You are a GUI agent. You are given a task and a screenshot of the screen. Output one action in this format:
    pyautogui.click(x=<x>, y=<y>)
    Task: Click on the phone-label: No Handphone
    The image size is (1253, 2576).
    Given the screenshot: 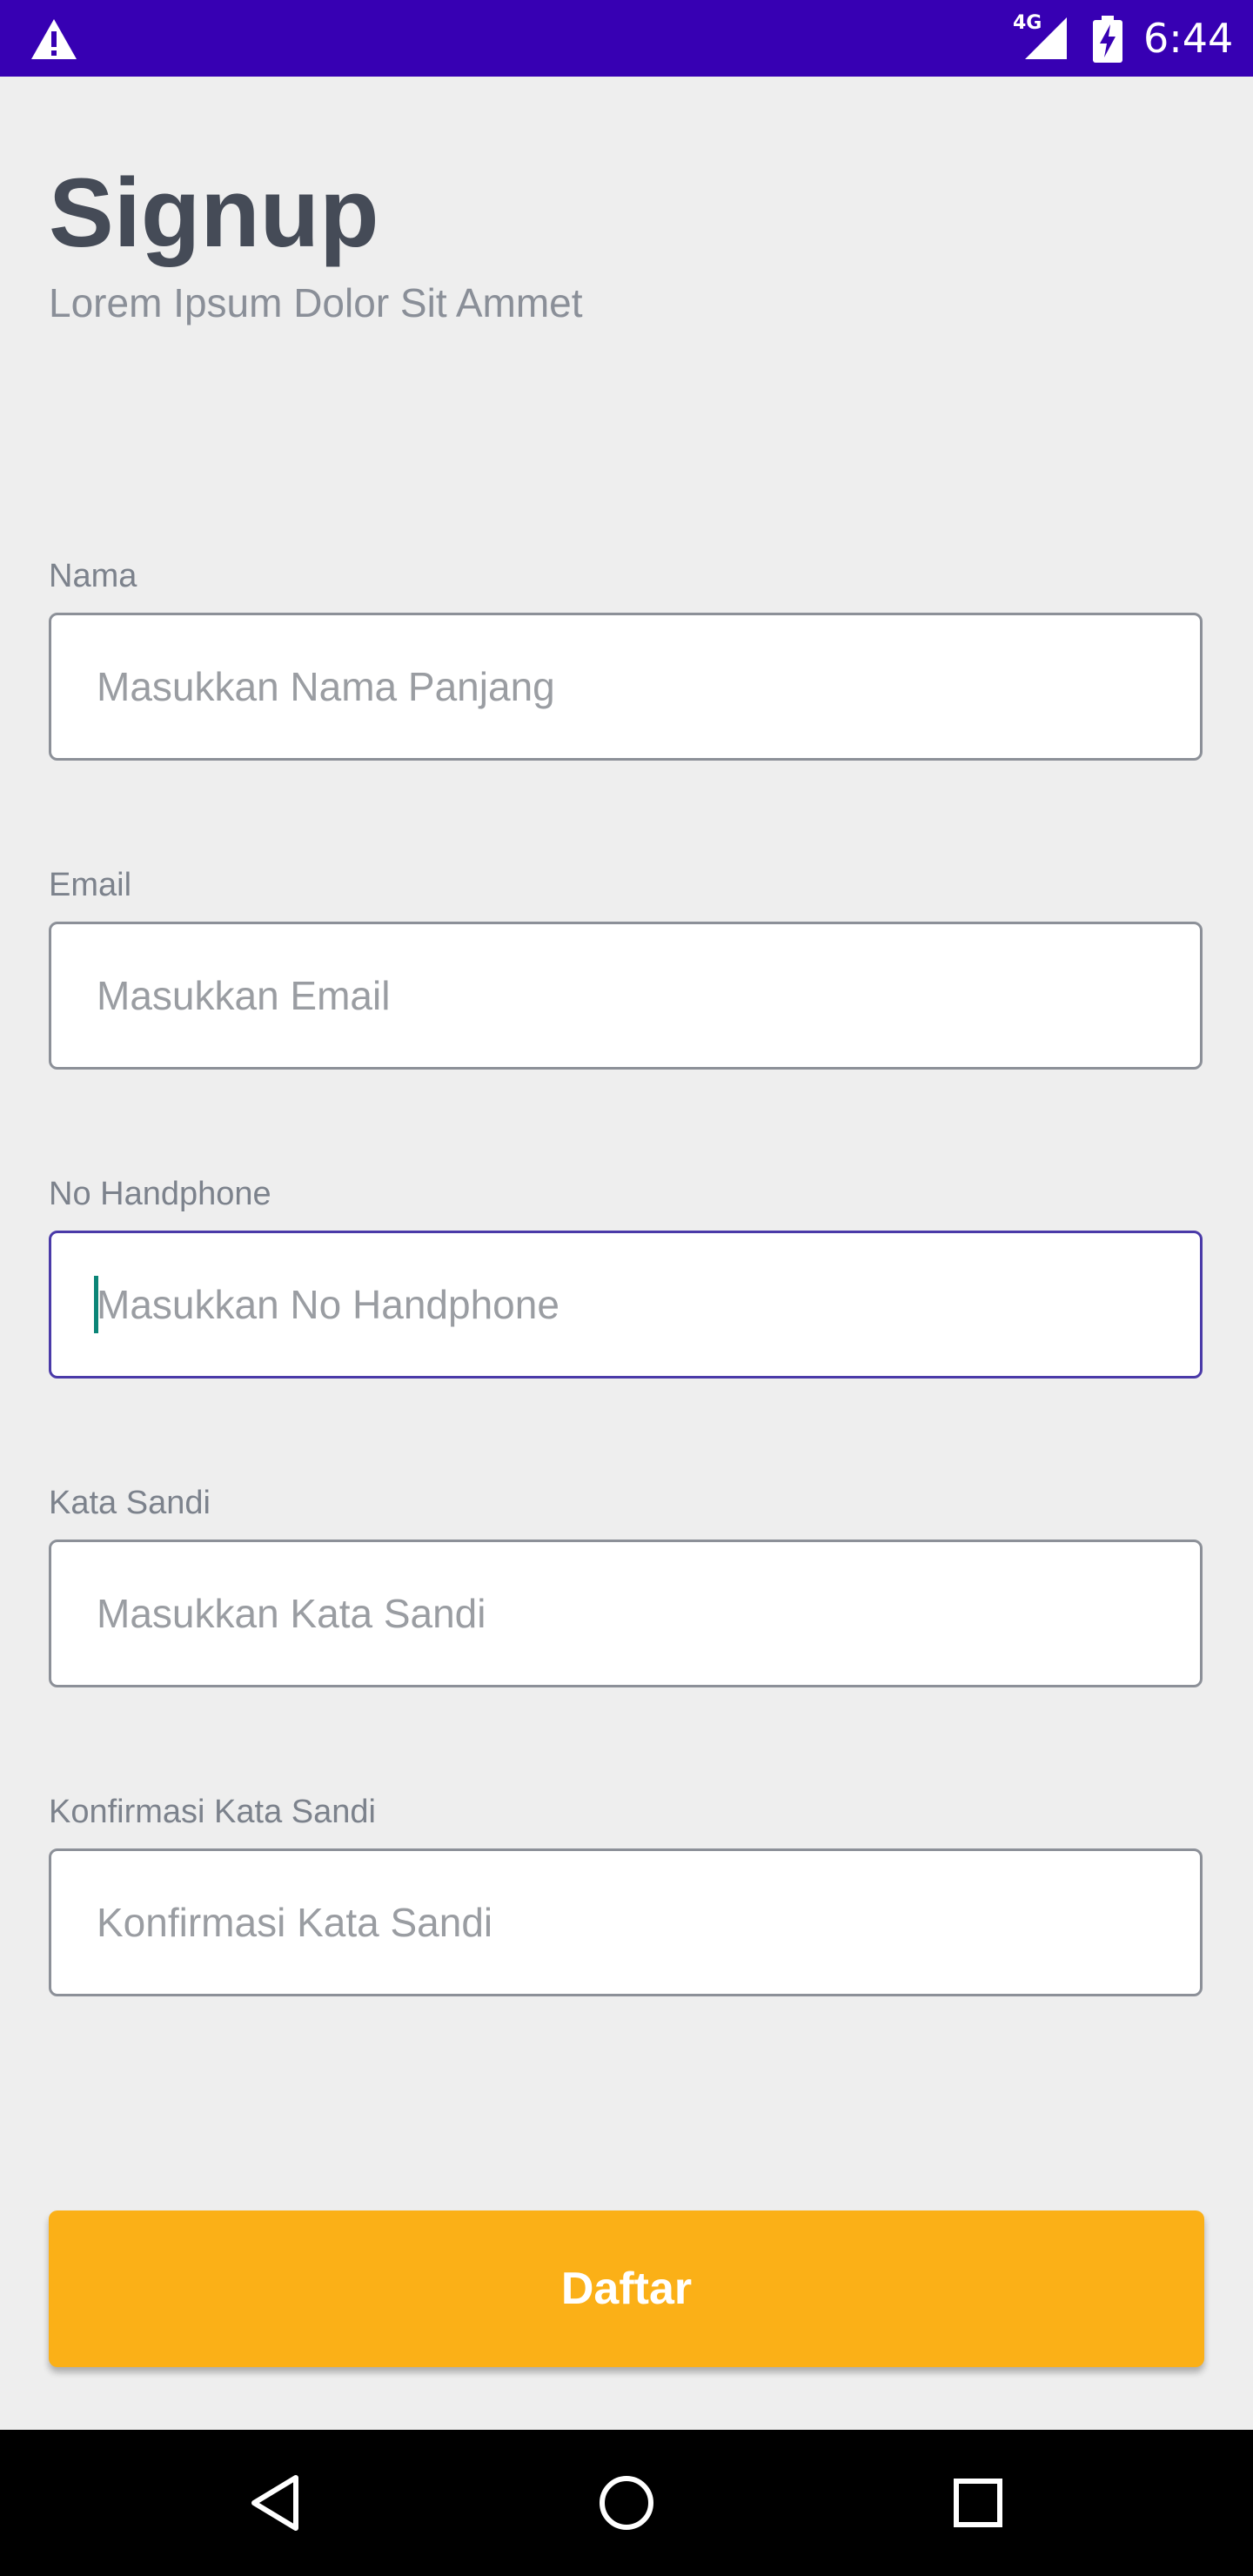 What is the action you would take?
    pyautogui.click(x=160, y=1194)
    